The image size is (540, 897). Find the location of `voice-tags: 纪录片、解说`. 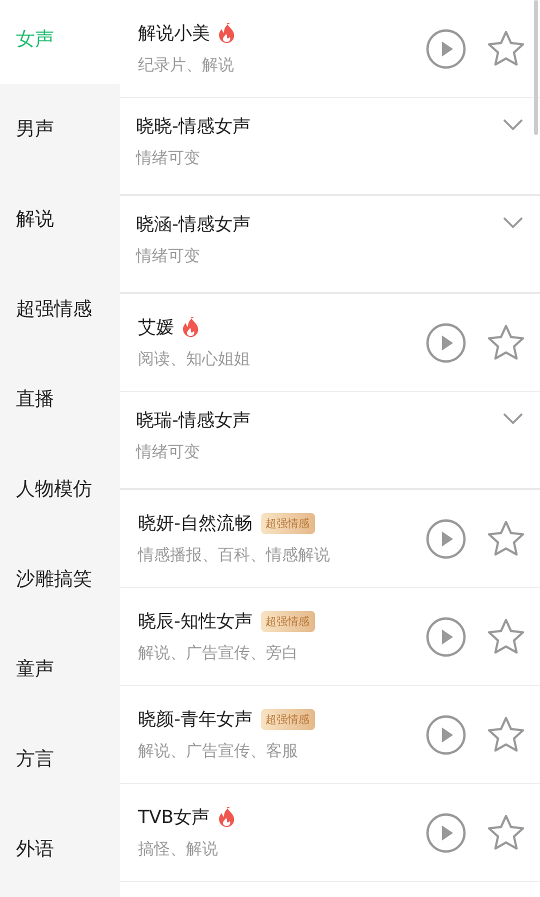

voice-tags: 纪录片、解说 is located at coordinates (282, 65).